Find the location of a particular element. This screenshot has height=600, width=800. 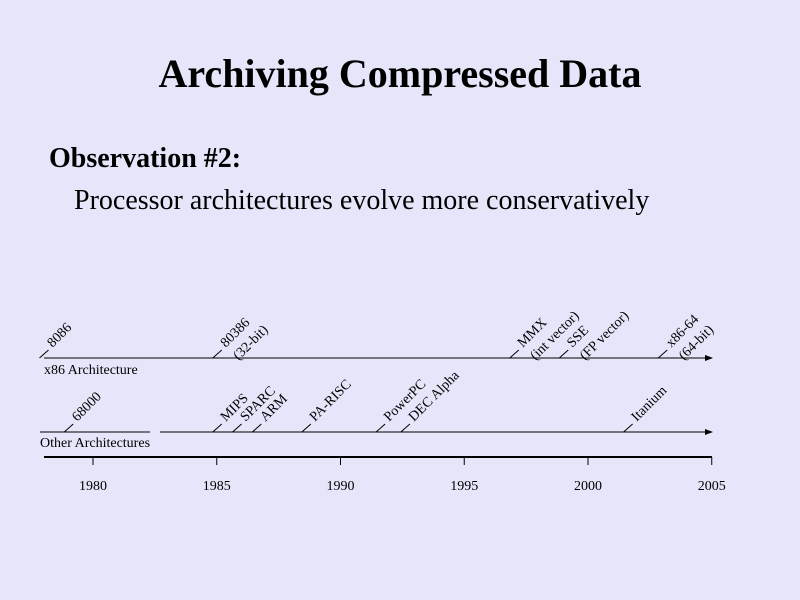

event-label: 68000 is located at coordinates (86, 406).